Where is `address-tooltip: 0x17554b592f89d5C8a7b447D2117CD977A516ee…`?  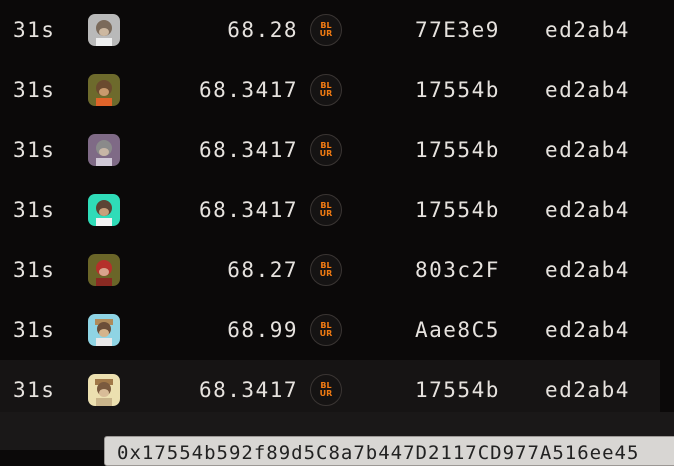 address-tooltip: 0x17554b592f89d5C8a7b447D2117CD977A516ee… is located at coordinates (389, 451).